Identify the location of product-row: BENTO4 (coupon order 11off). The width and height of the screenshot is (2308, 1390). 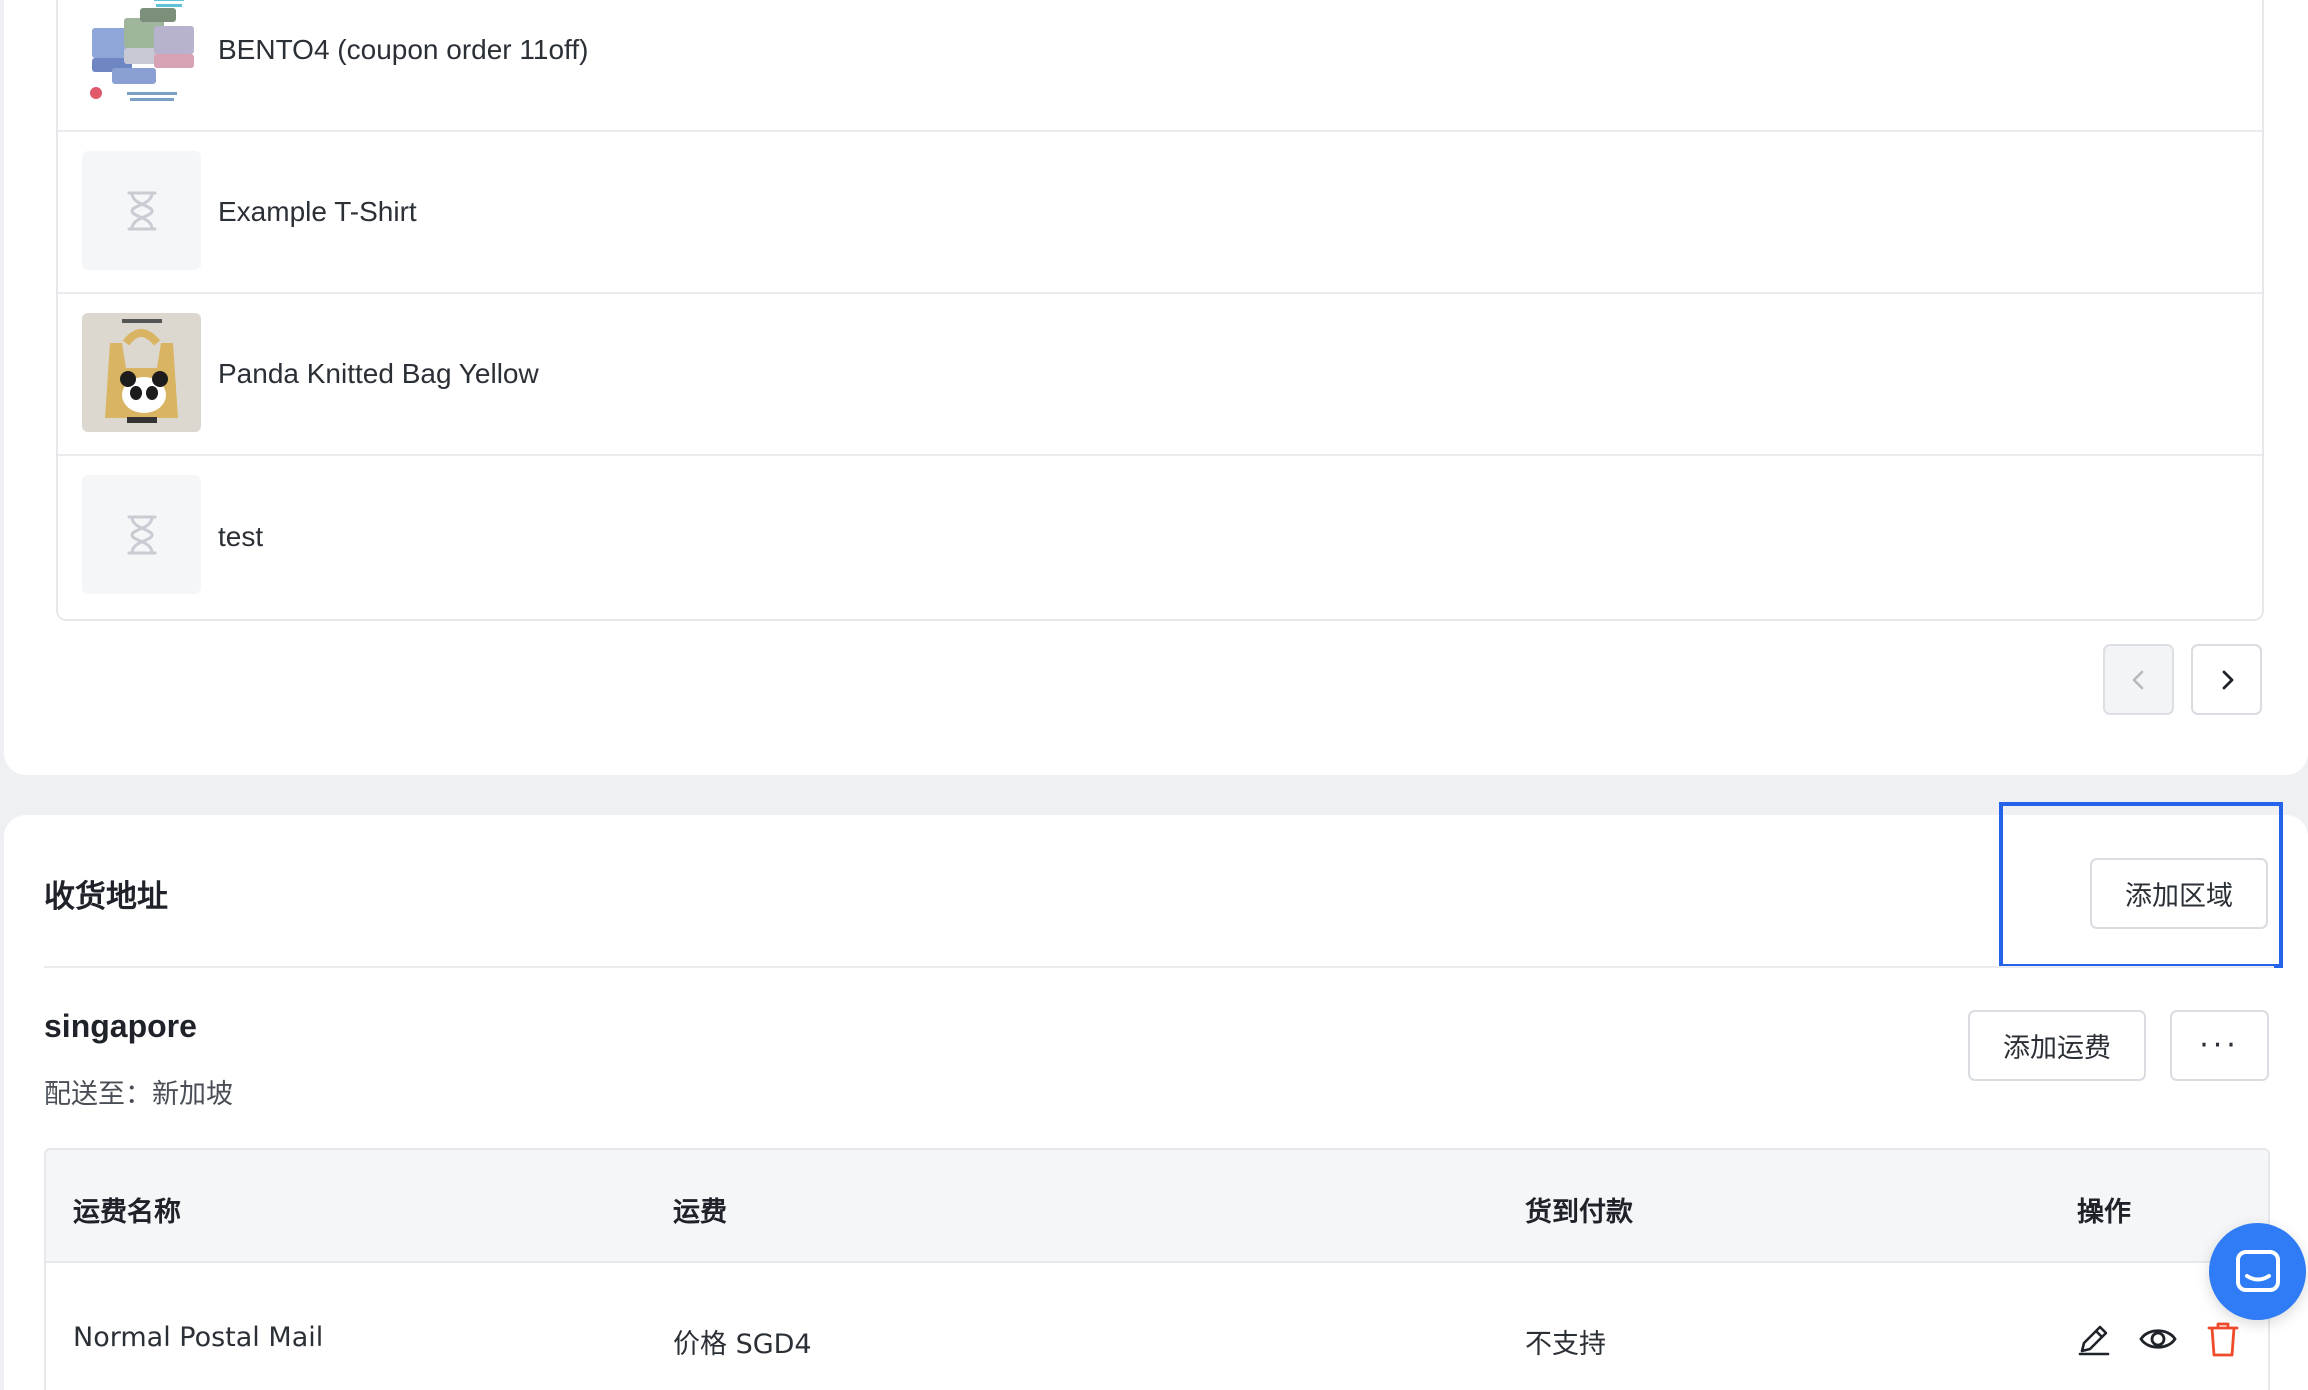
(1160, 66).